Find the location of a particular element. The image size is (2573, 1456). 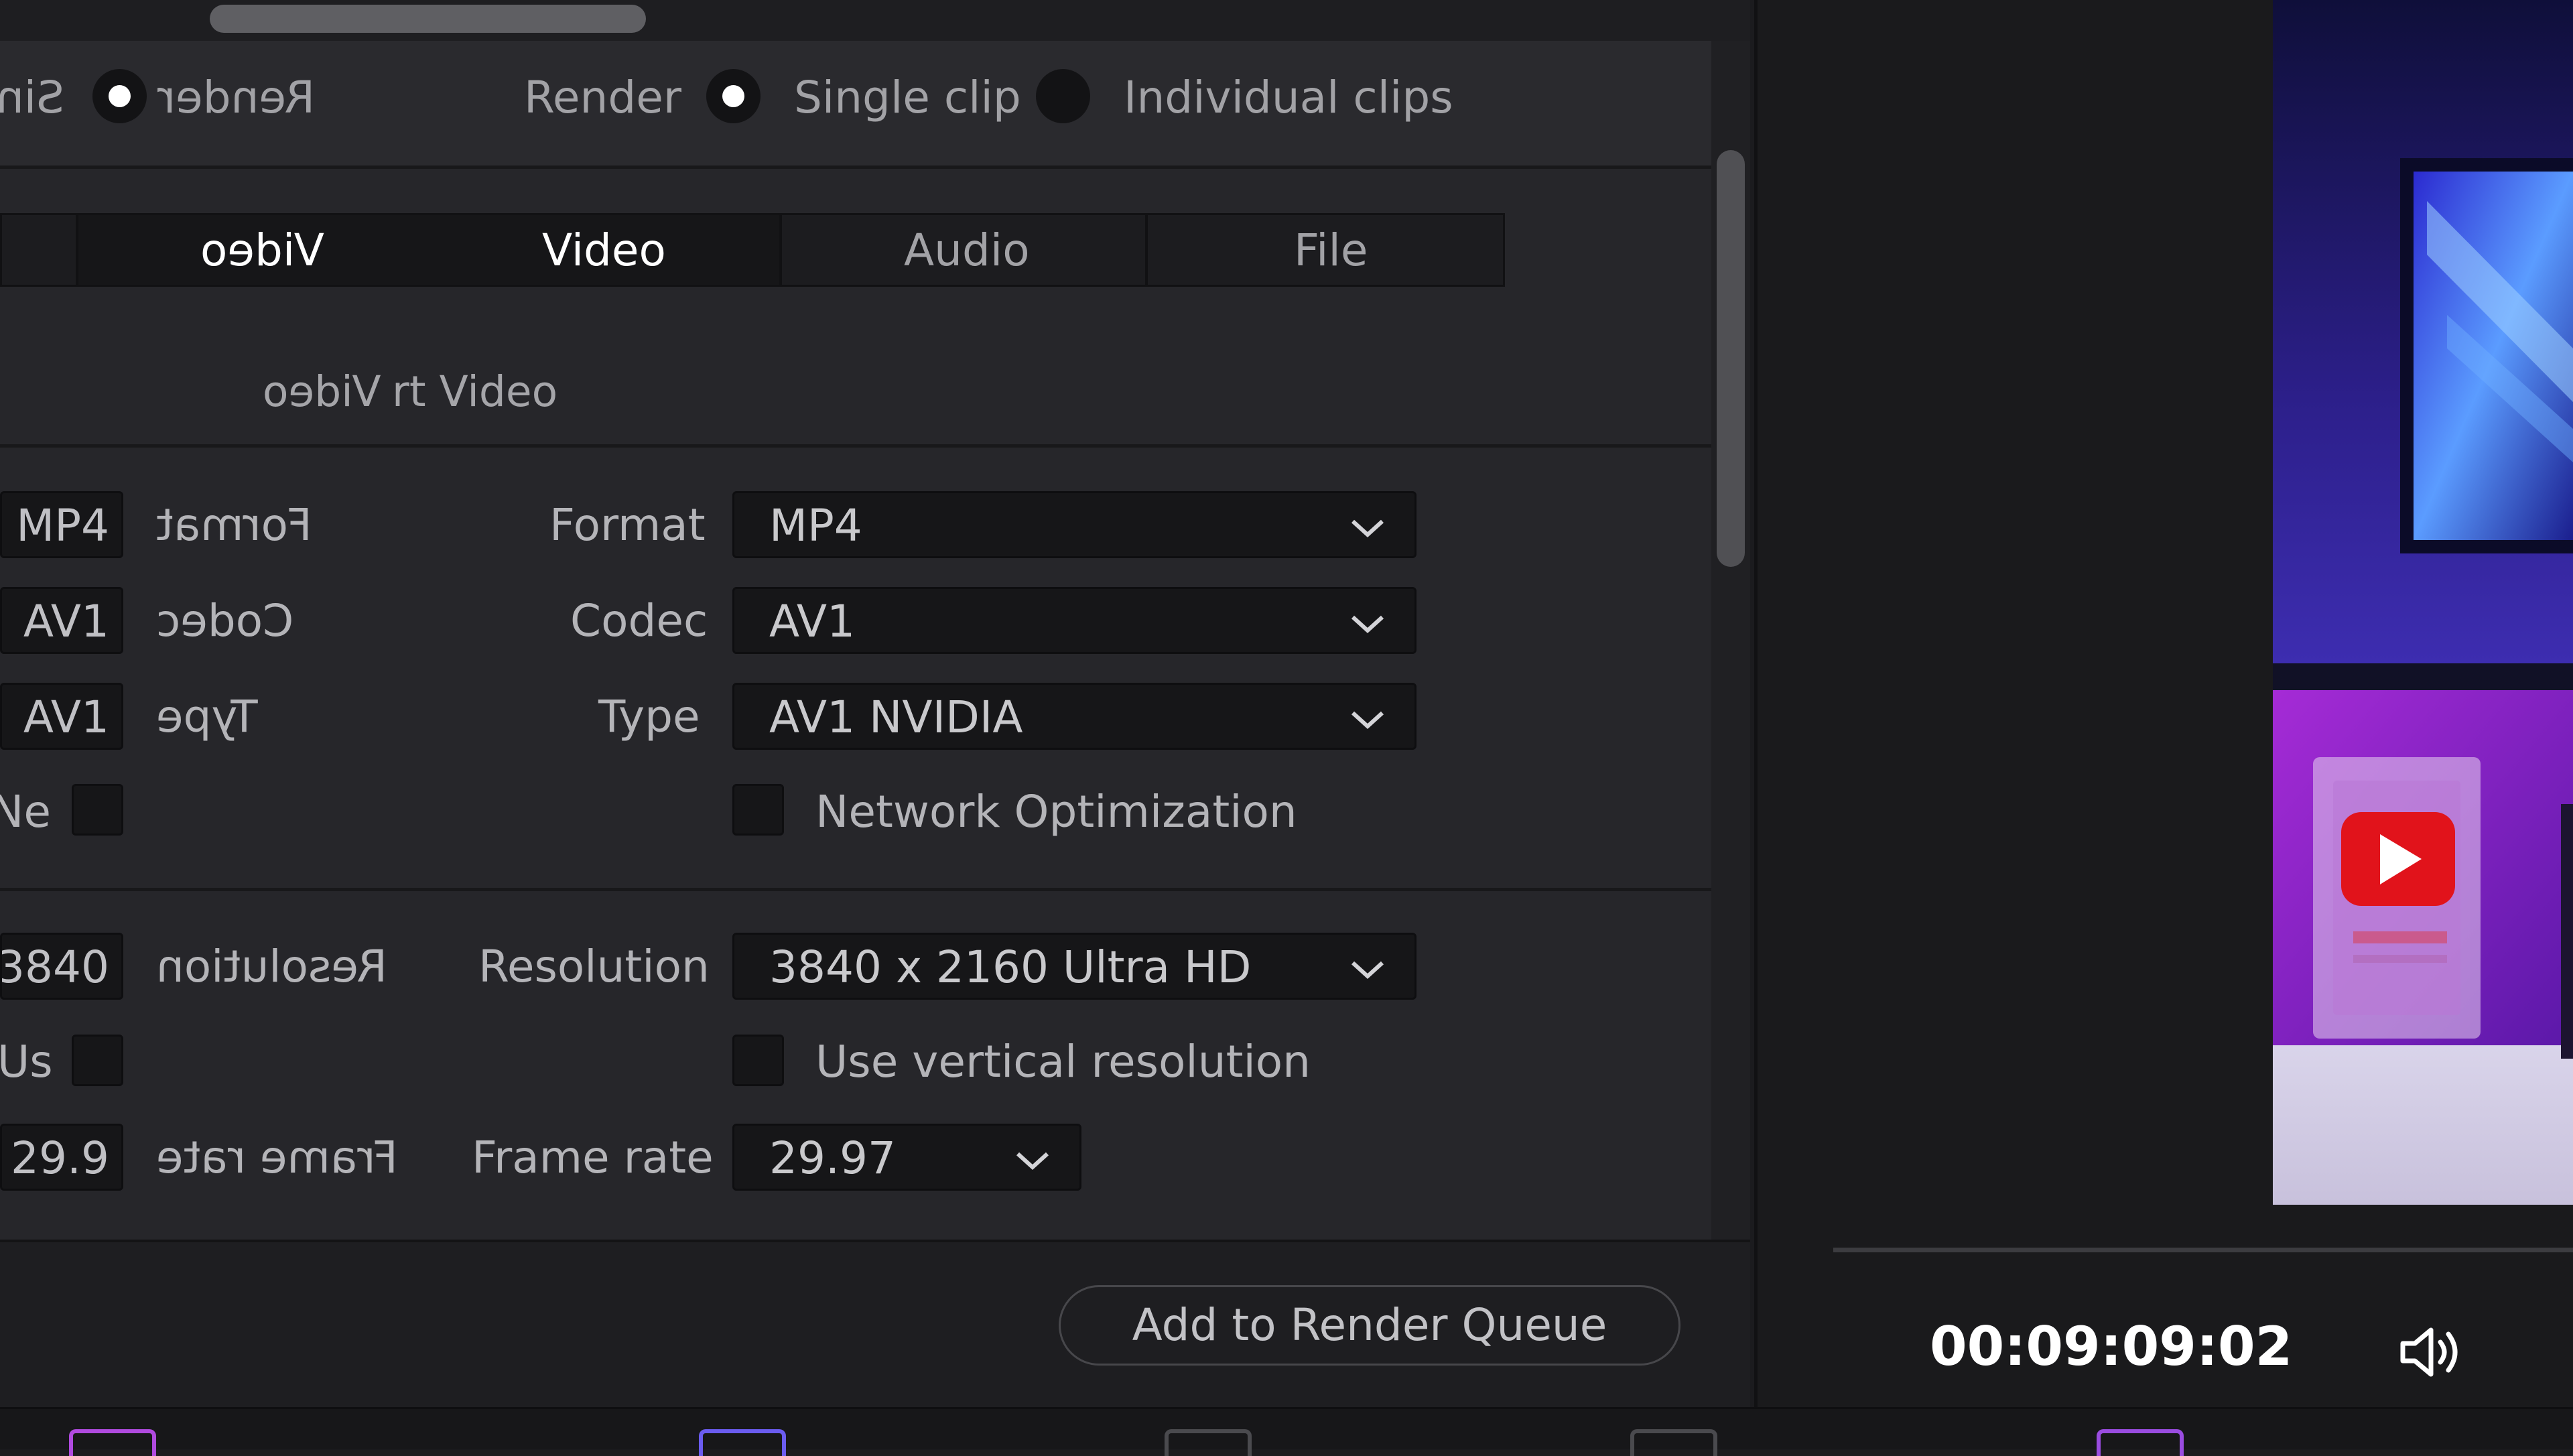

section-title-ghost: Video is located at coordinates (322, 391).